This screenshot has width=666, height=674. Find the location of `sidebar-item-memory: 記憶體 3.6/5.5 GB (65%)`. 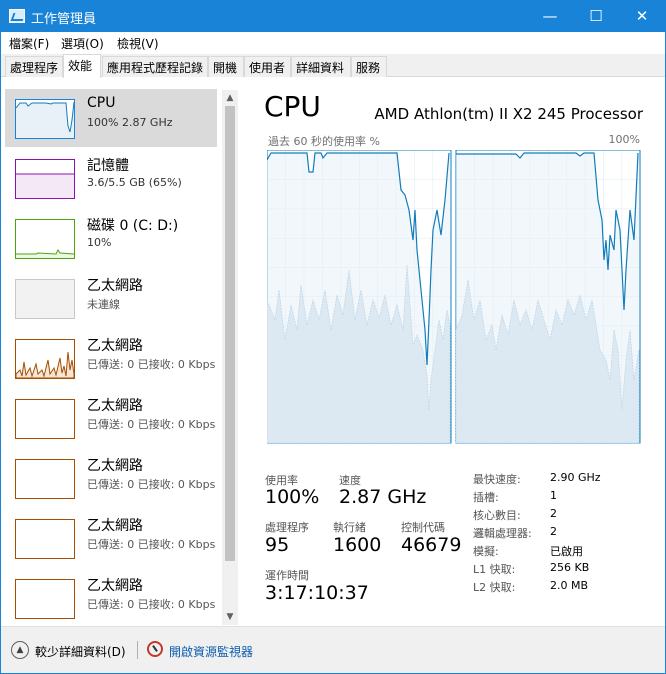

sidebar-item-memory: 記憶體 3.6/5.5 GB (65%) is located at coordinates (111, 178).